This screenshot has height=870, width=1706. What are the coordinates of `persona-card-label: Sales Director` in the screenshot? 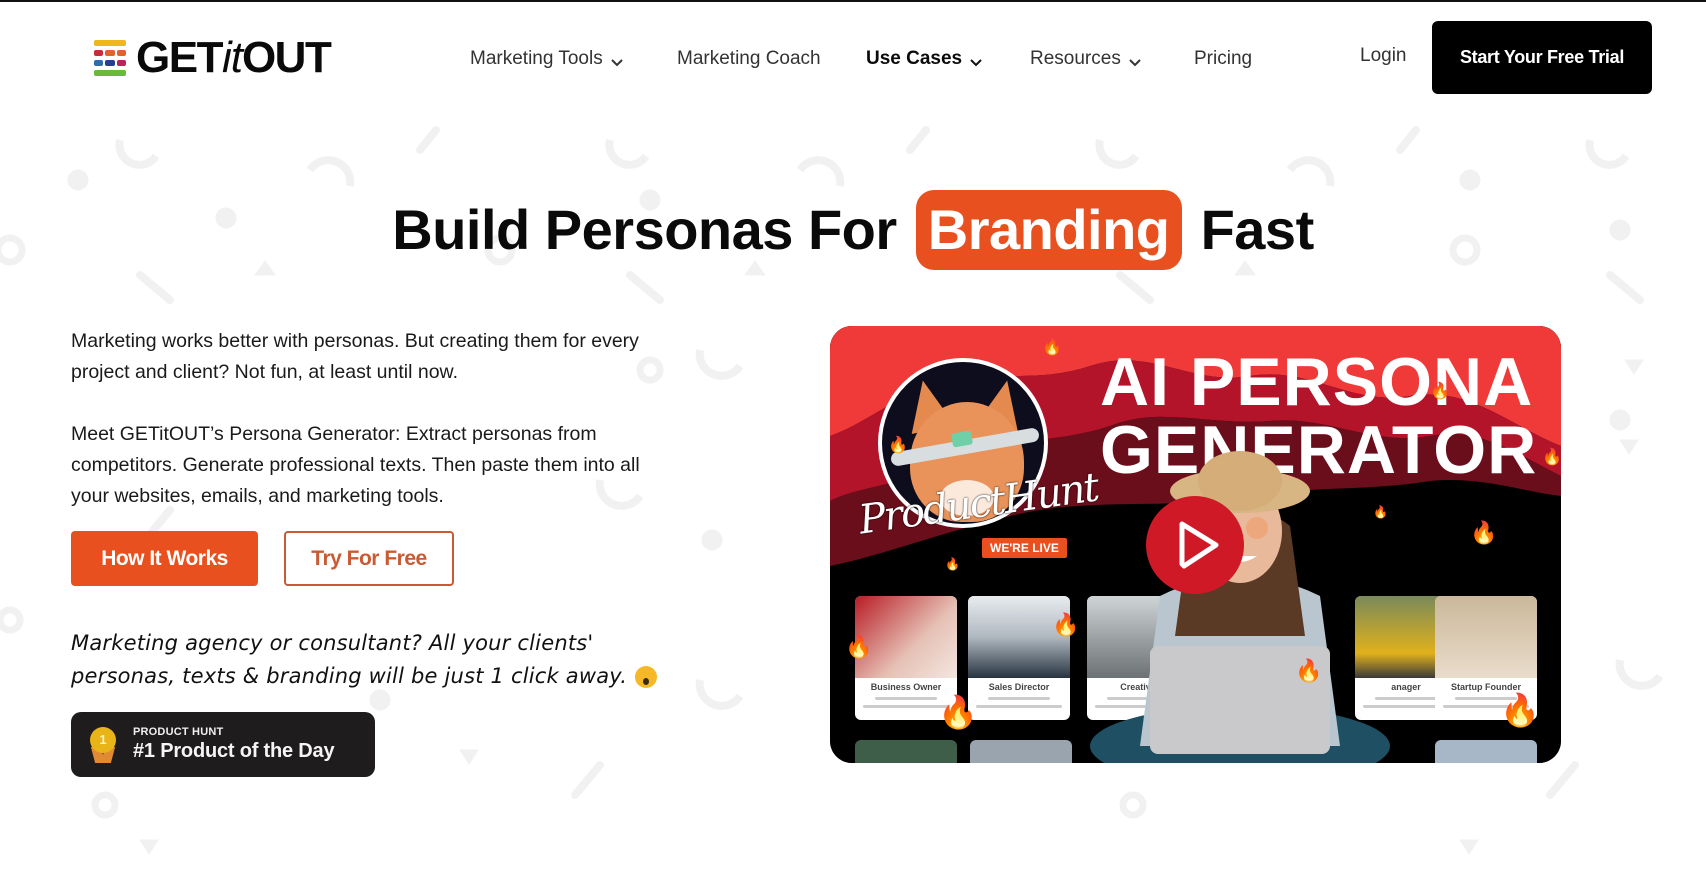 It's located at (1019, 687).